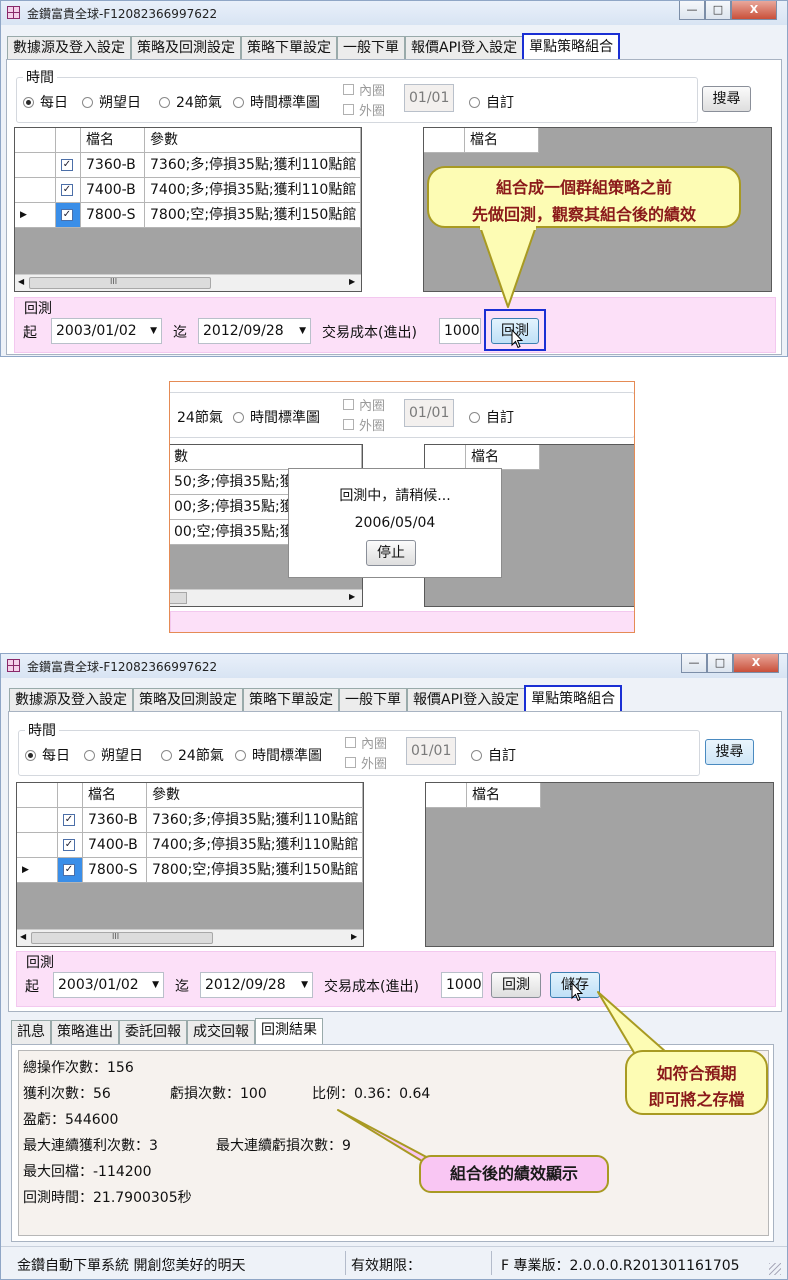 Image resolution: width=788 pixels, height=1280 pixels. What do you see at coordinates (276, 417) in the screenshot?
I see `snapshot-radio-standard: 時間標準圖` at bounding box center [276, 417].